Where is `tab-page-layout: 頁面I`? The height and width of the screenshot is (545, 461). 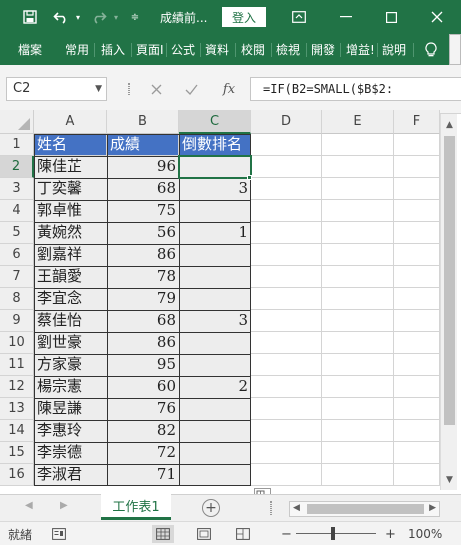 tab-page-layout: 頁面I is located at coordinates (150, 49).